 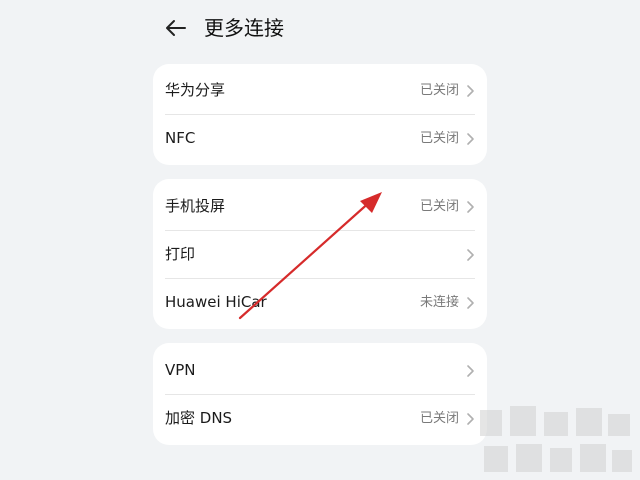 What do you see at coordinates (195, 90) in the screenshot?
I see `row-label: 华为分享` at bounding box center [195, 90].